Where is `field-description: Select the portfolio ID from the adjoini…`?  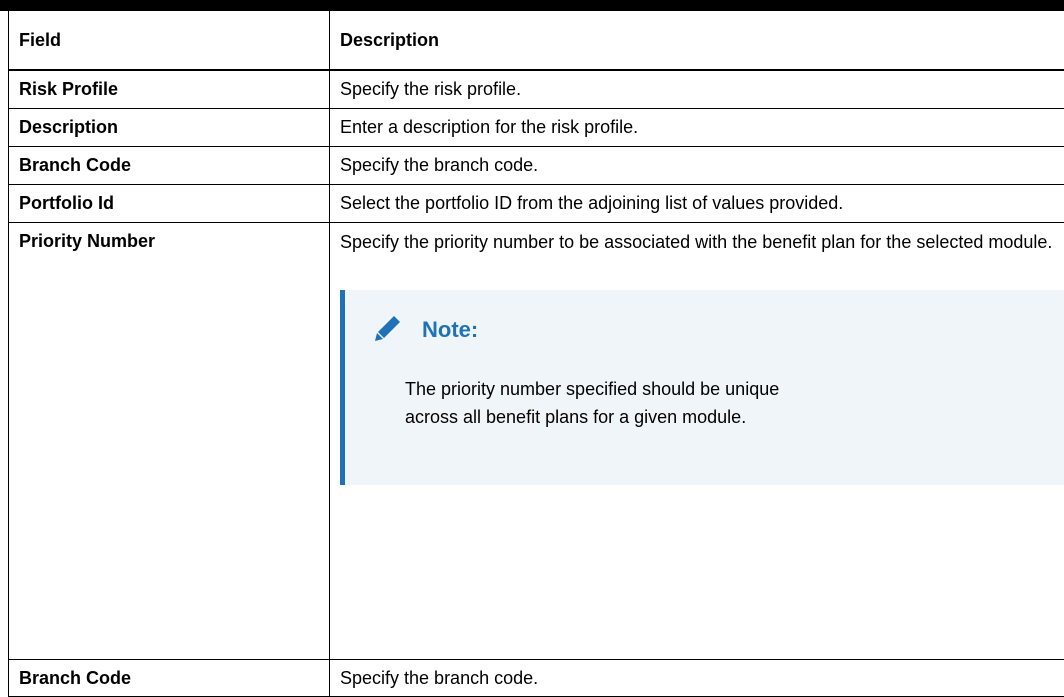
field-description: Select the portfolio ID from the adjoini… is located at coordinates (697, 204).